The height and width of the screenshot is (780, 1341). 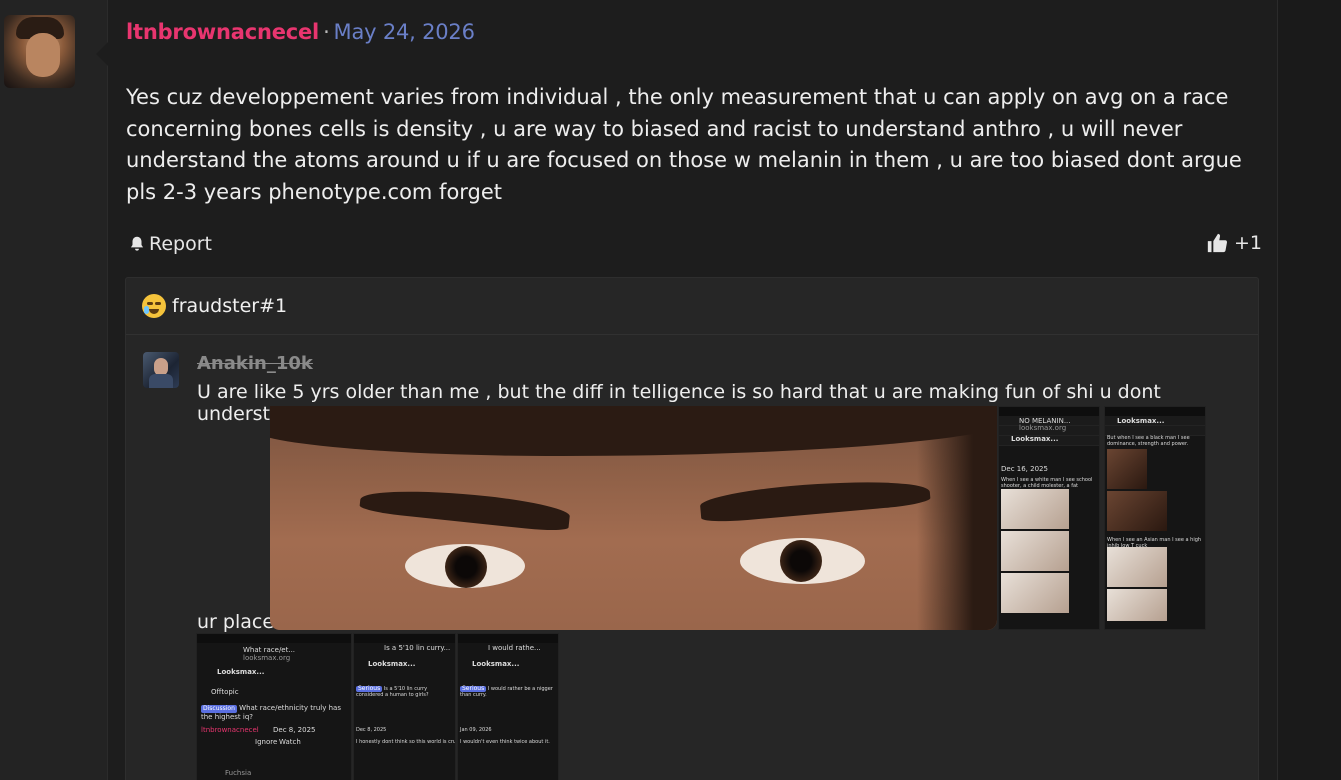 What do you see at coordinates (54, 390) in the screenshot?
I see `left-gutter` at bounding box center [54, 390].